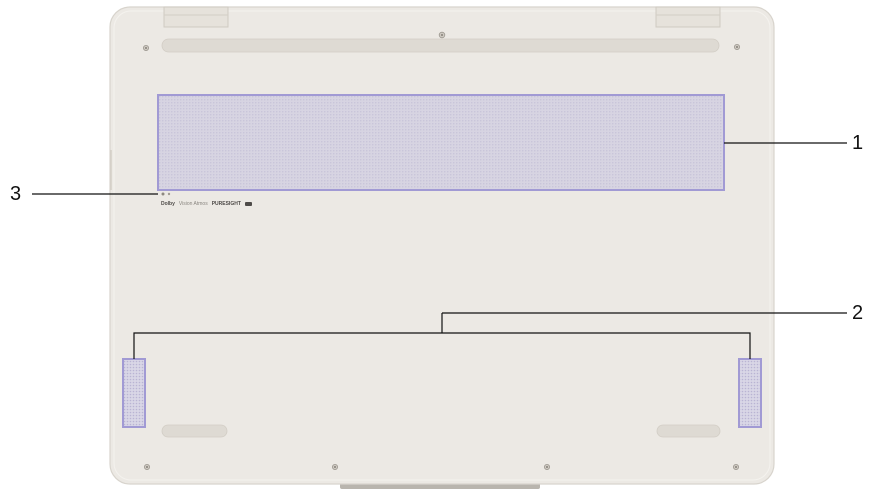 This screenshot has height=494, width=873. I want to click on hinge-right, so click(688, 17).